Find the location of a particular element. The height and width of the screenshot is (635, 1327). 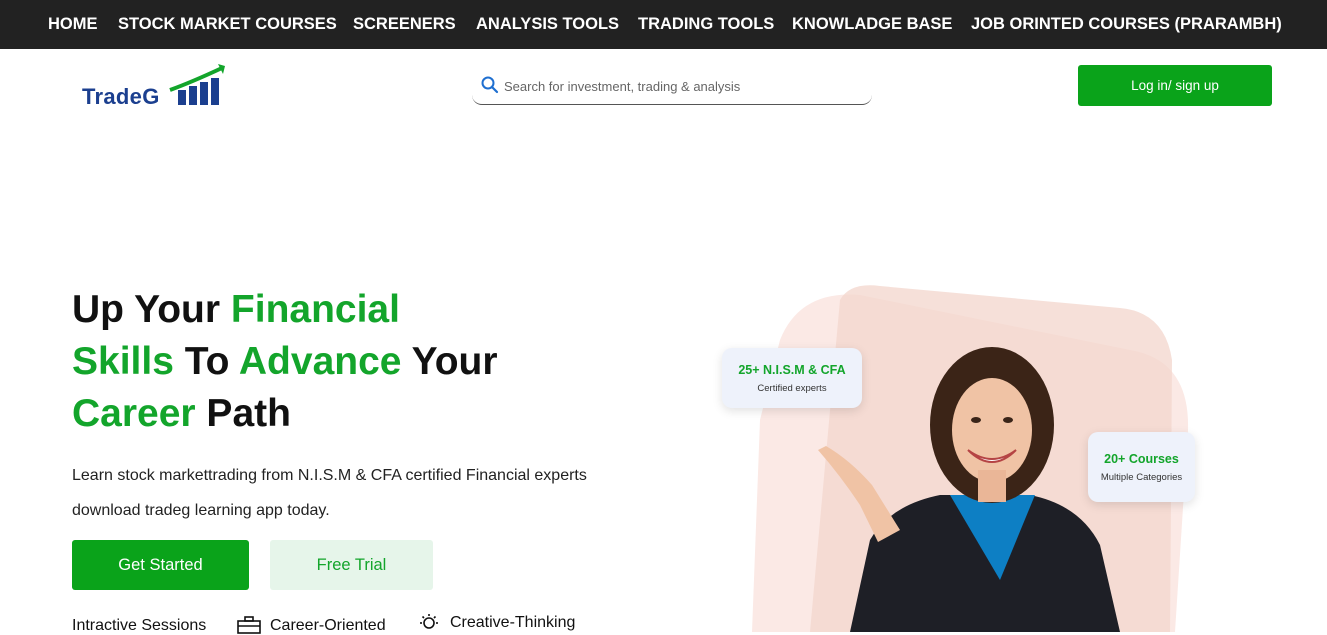

feature-creative-thinking: Creative-Thinking is located at coordinates (513, 622).